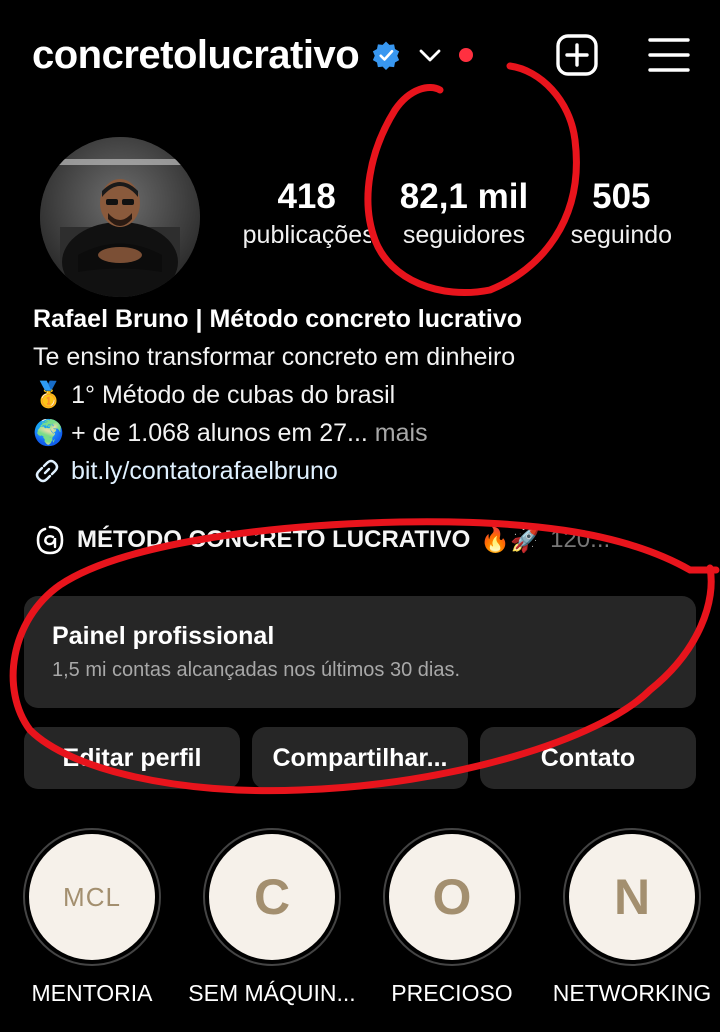  I want to click on edit-profile-button: Editar perfil, so click(132, 758).